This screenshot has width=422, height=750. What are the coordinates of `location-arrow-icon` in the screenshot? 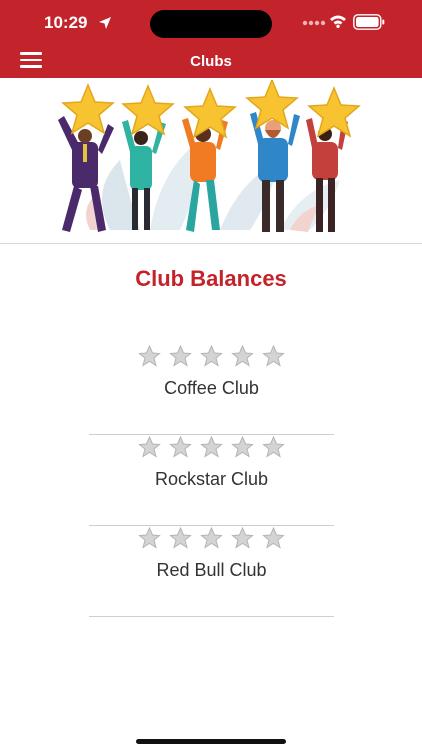 It's located at (105, 23).